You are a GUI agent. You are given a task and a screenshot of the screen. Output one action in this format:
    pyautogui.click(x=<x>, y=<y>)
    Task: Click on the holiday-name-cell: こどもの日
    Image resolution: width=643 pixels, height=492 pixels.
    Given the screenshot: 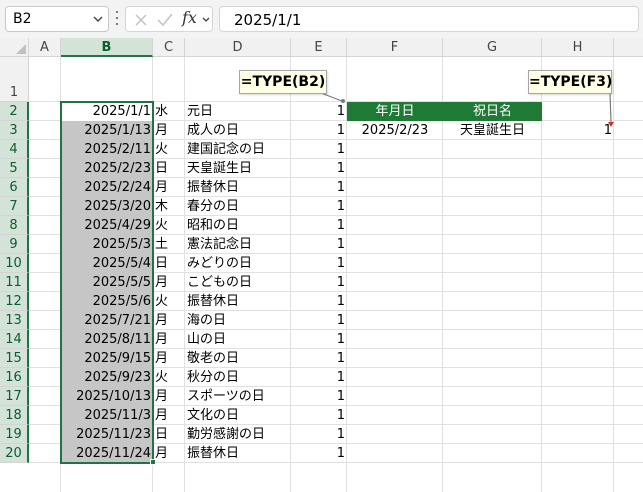 What is the action you would take?
    pyautogui.click(x=238, y=282)
    